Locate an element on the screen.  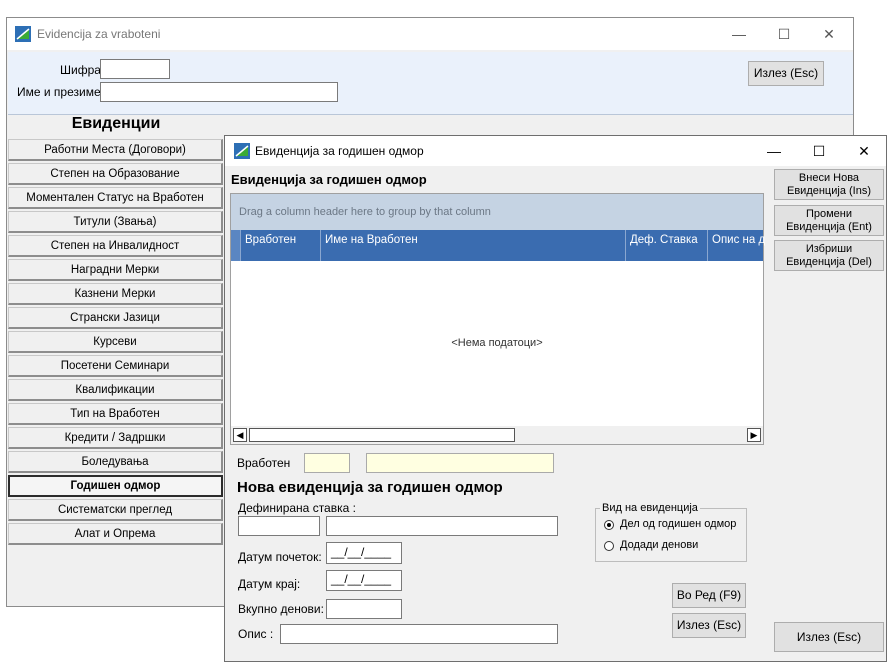
column-header-defined-item: Деф. Ставка is located at coordinates (667, 245).